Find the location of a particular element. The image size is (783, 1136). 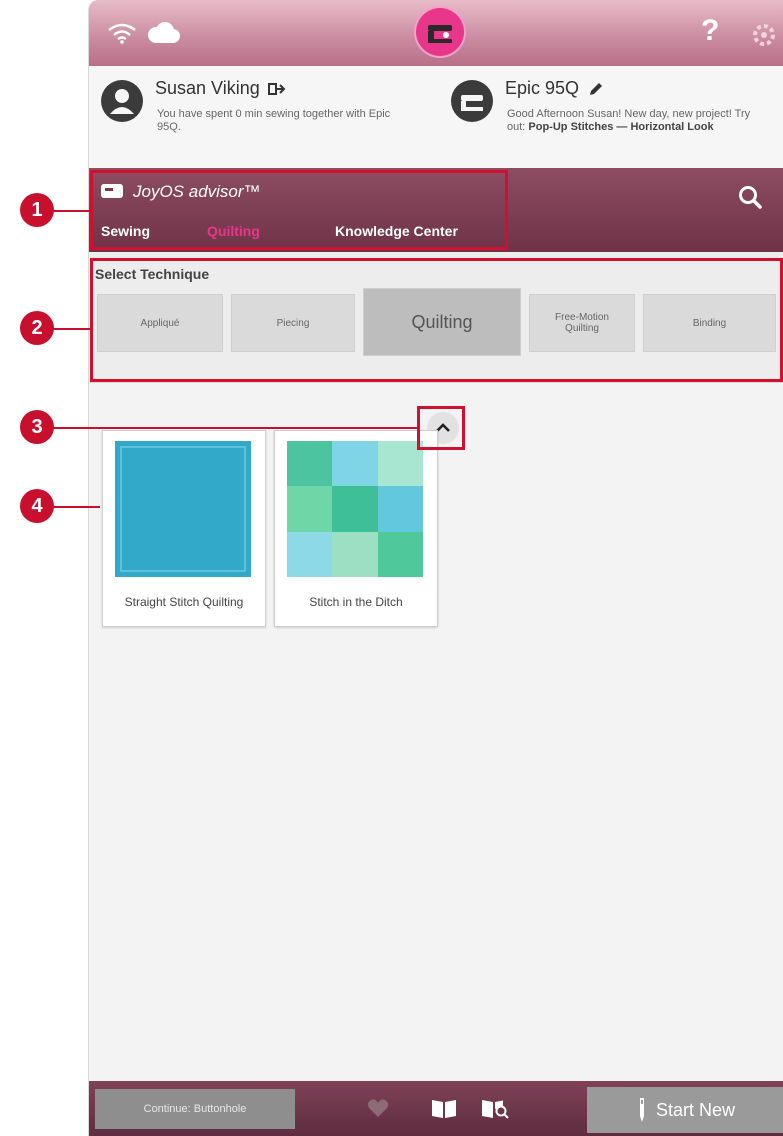

cloud-icon is located at coordinates (163, 33).